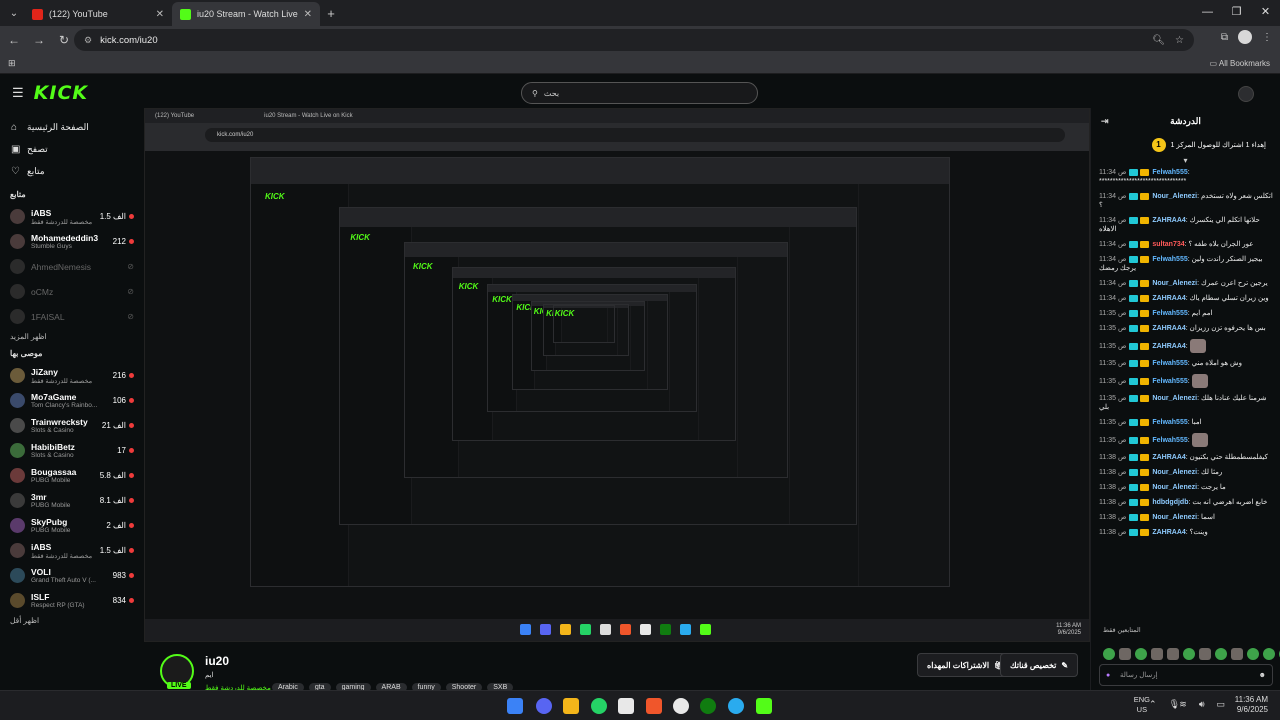 The height and width of the screenshot is (720, 1280). Describe the element at coordinates (1207, 13) in the screenshot. I see `minimize-icon: —` at that location.